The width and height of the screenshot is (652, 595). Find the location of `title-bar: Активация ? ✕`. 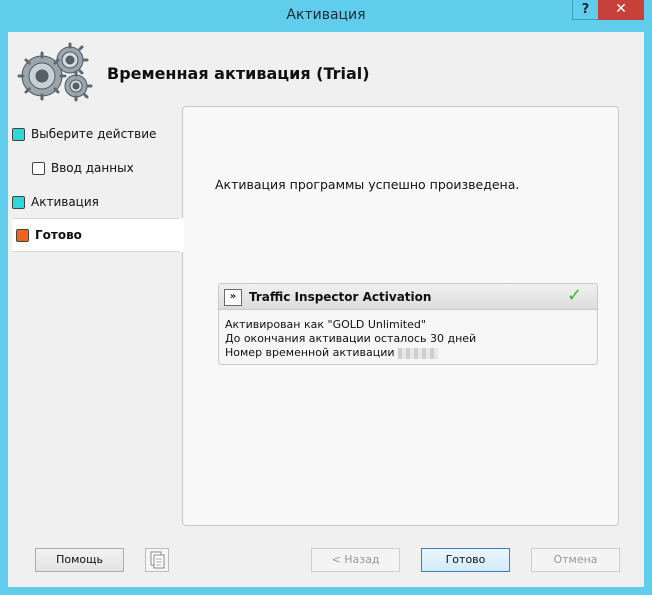

title-bar: Активация ? ✕ is located at coordinates (326, 16).